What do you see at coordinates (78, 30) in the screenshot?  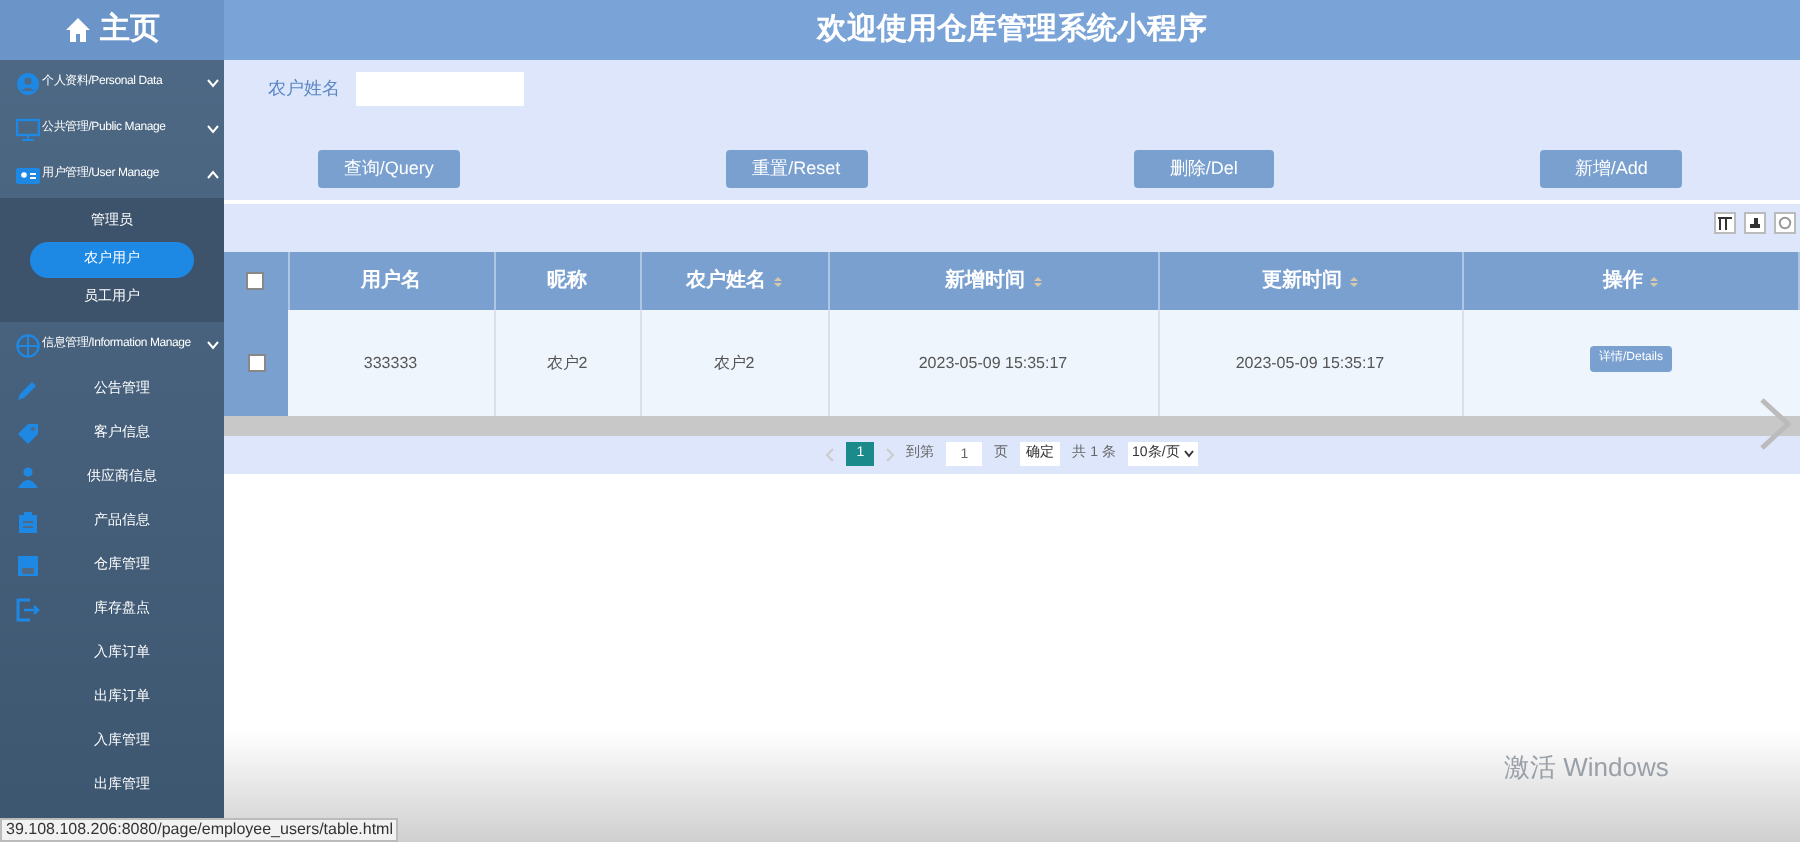 I see `home-icon` at bounding box center [78, 30].